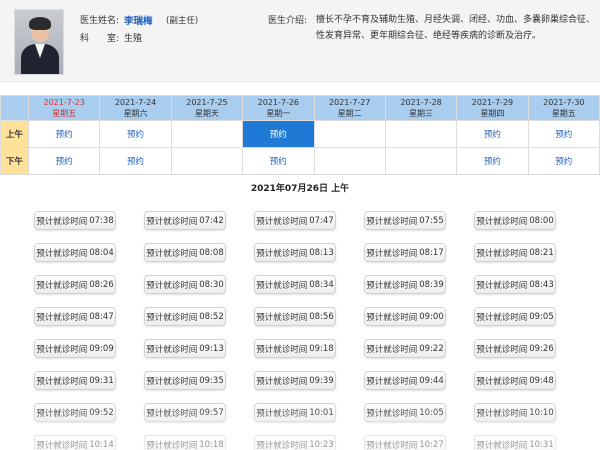  Describe the element at coordinates (541, 252) in the screenshot. I see `time-slot-value: 08:21` at that location.